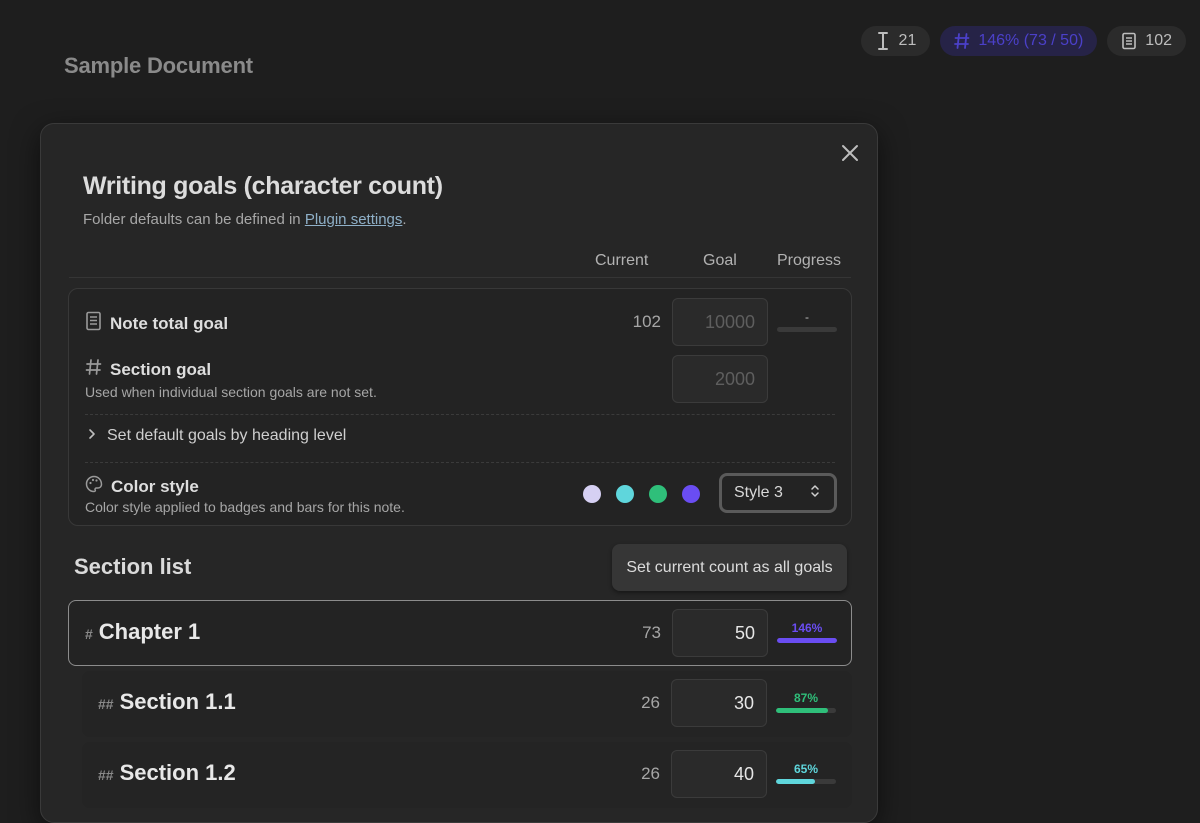 This screenshot has width=1200, height=823. I want to click on section-progress-badge: 146% (73 / 50), so click(1019, 41).